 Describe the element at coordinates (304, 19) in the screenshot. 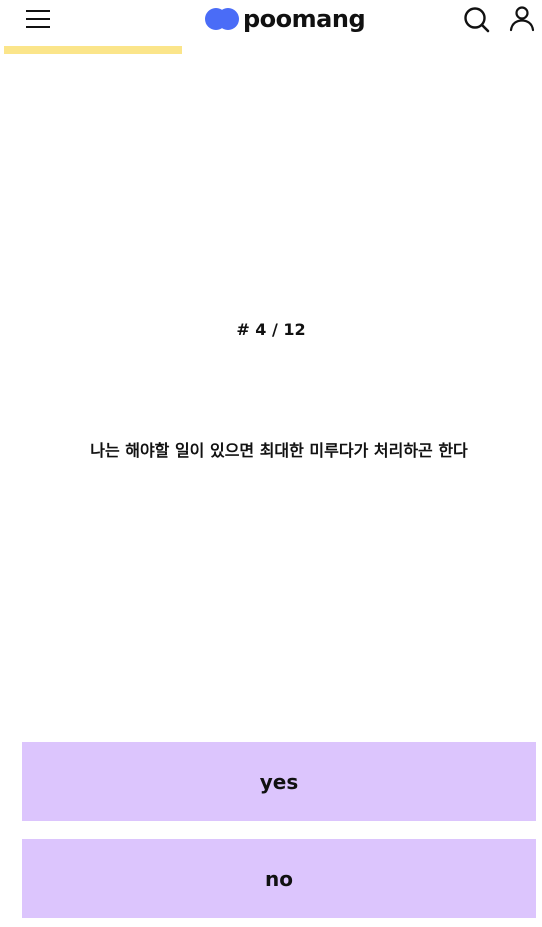

I see `logo-text: poomang` at that location.